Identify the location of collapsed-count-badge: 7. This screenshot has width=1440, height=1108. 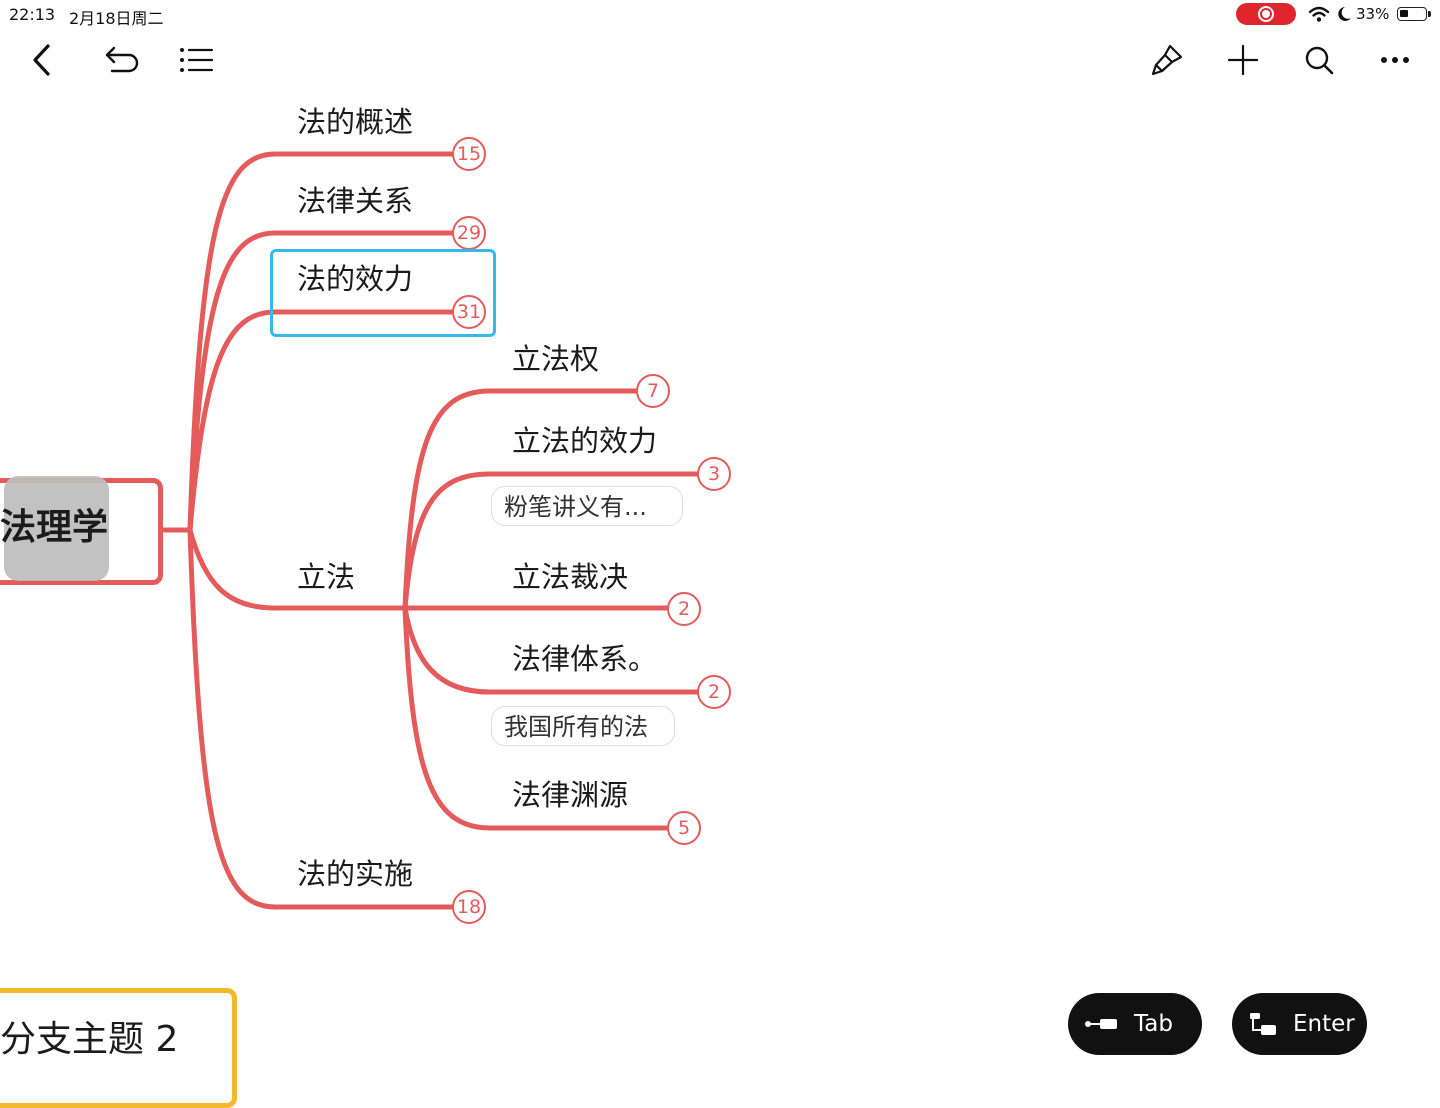
(653, 391).